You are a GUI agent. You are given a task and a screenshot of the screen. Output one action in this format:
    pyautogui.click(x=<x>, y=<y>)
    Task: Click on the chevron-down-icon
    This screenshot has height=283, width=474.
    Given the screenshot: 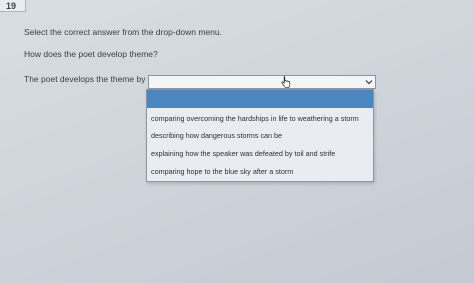 What is the action you would take?
    pyautogui.click(x=369, y=82)
    